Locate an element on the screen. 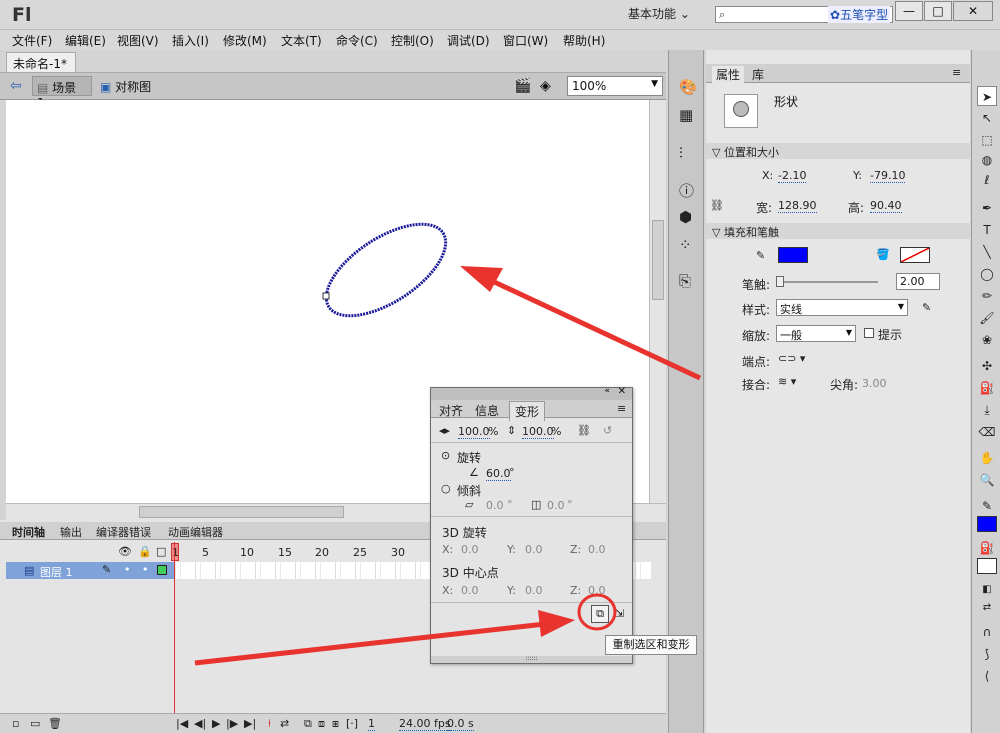  menu-window: 窗口(W) is located at coordinates (525, 40).